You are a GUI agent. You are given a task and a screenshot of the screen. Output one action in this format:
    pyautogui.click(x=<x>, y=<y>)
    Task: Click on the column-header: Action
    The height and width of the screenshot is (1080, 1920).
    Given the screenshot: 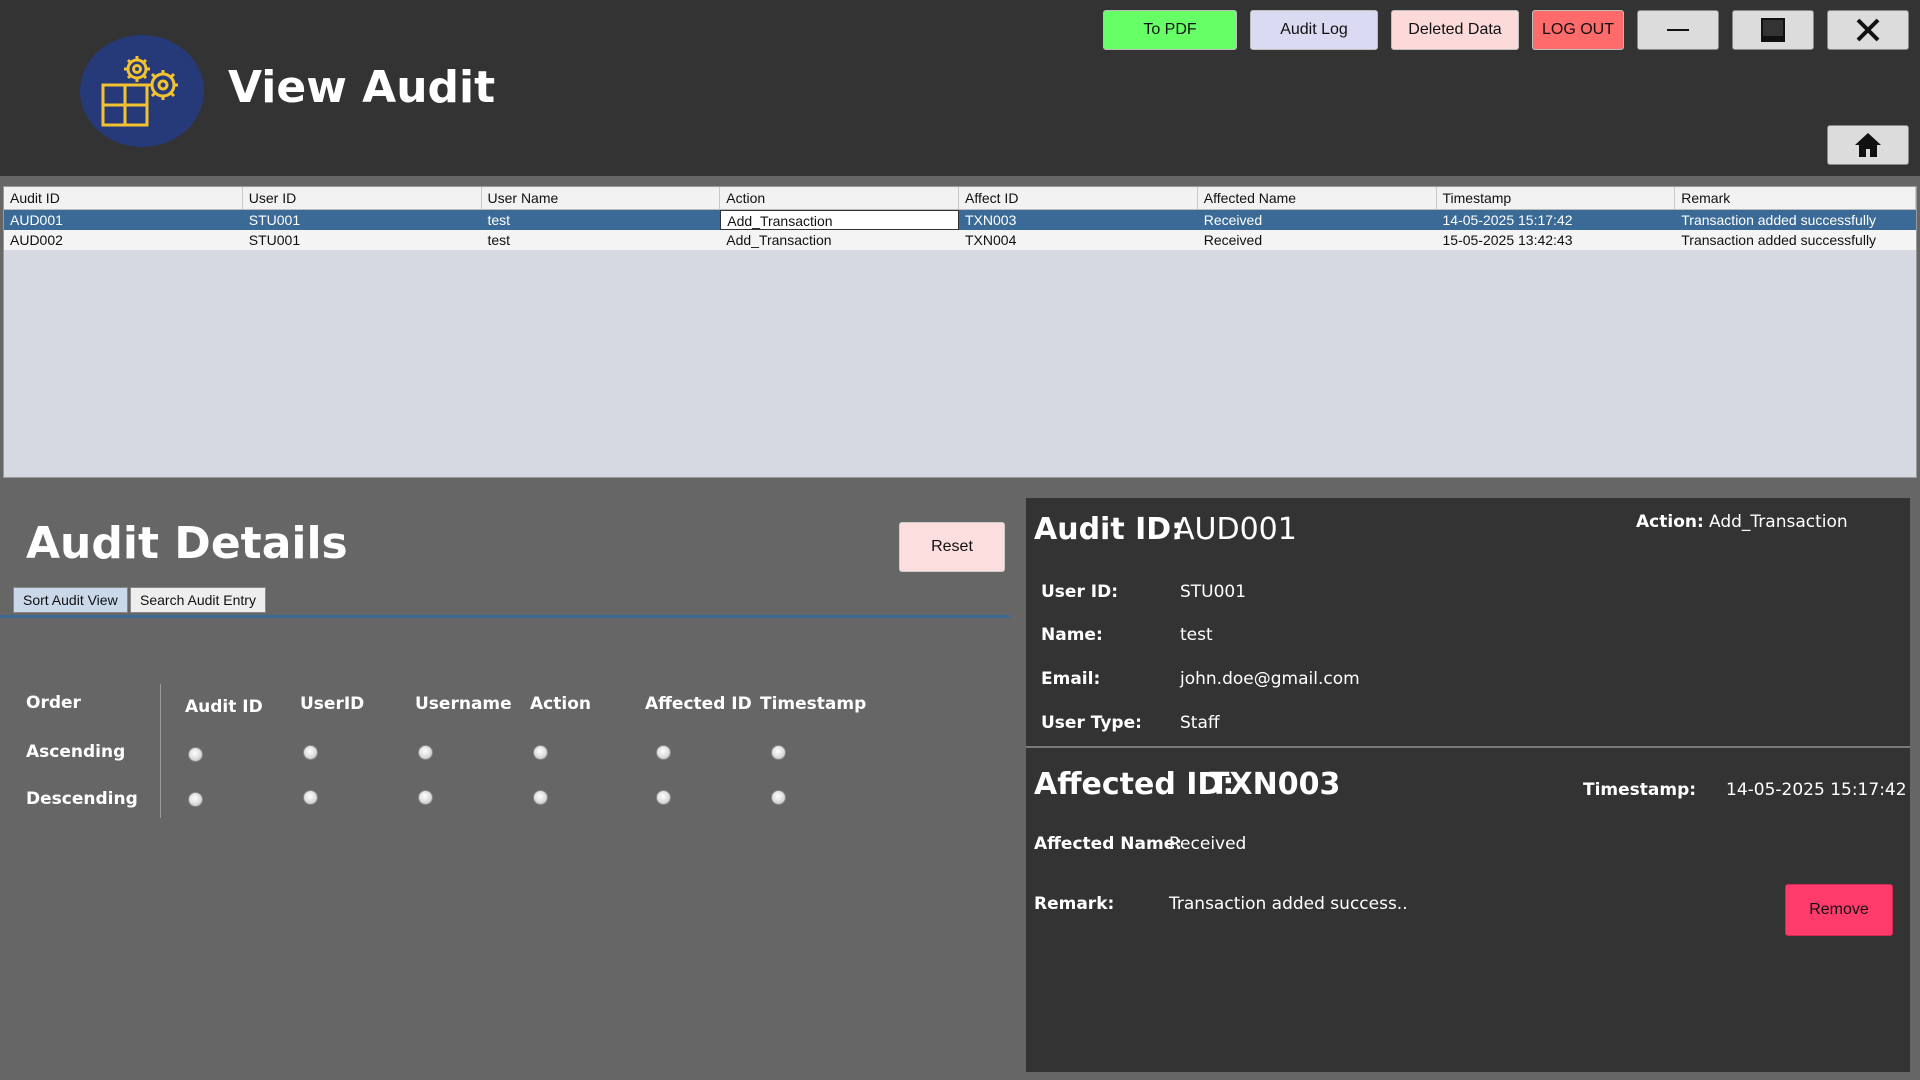 What is the action you would take?
    pyautogui.click(x=839, y=198)
    